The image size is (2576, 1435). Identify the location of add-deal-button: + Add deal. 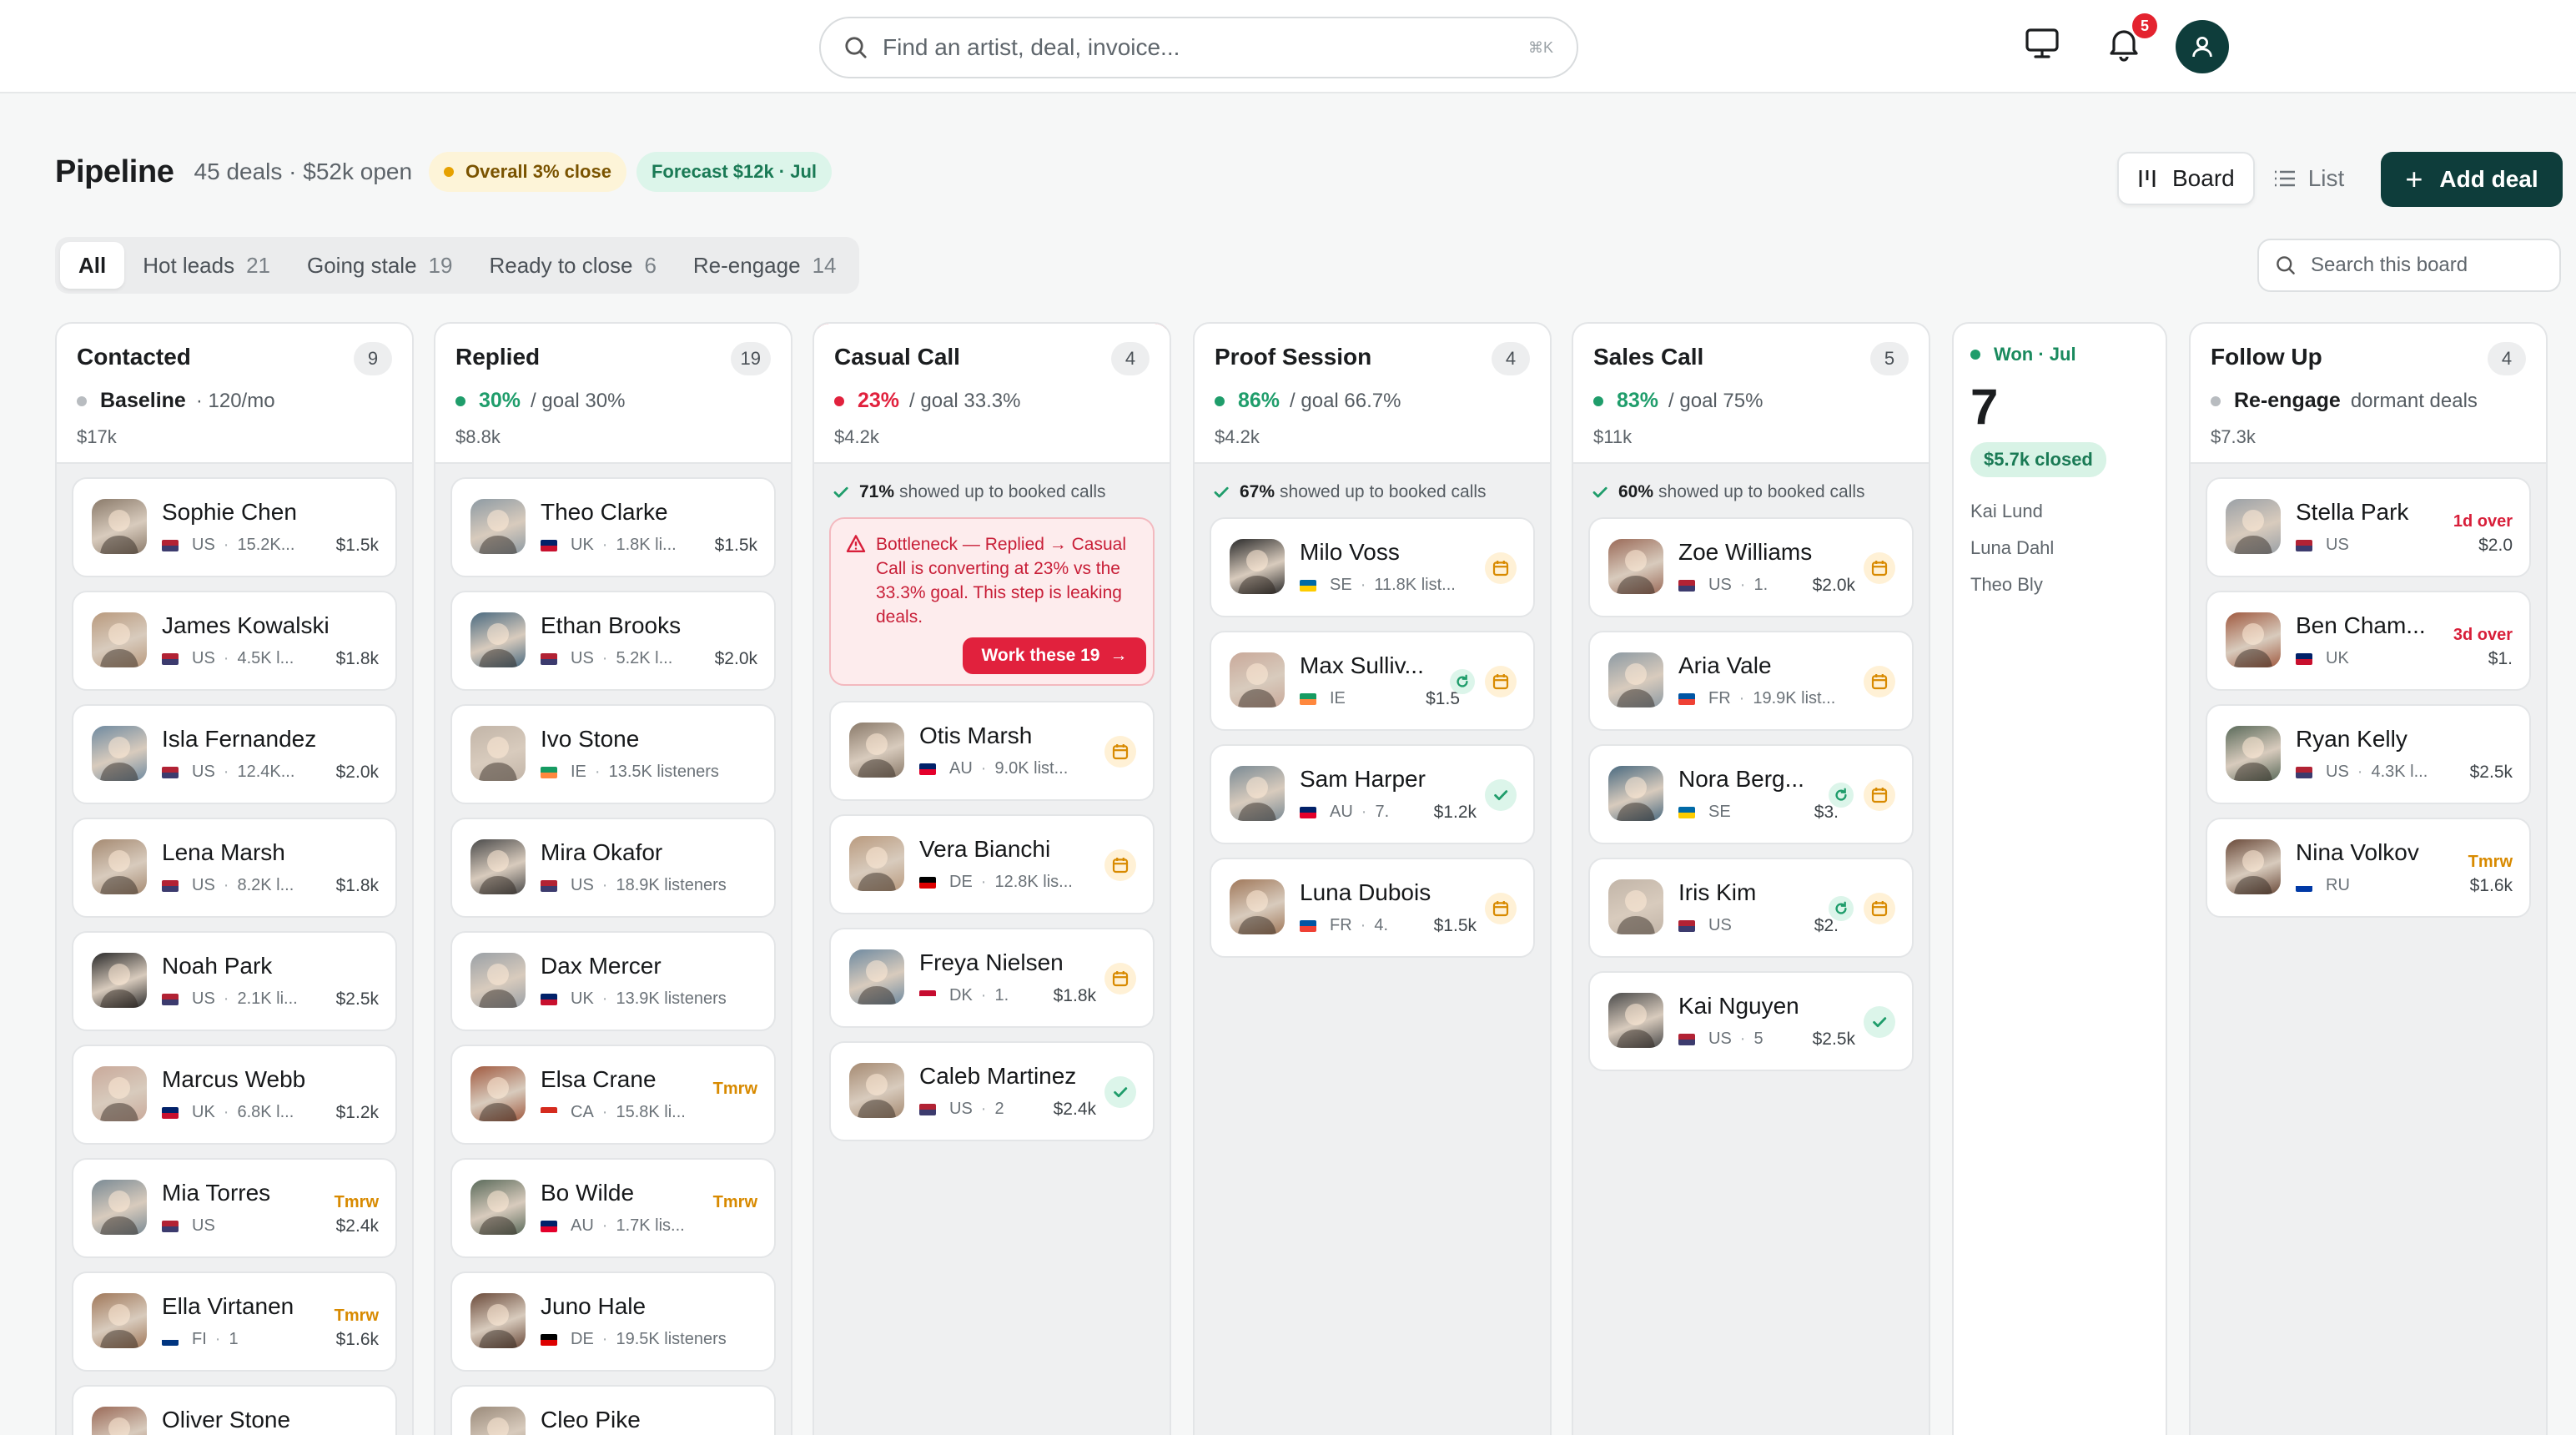
(2472, 179).